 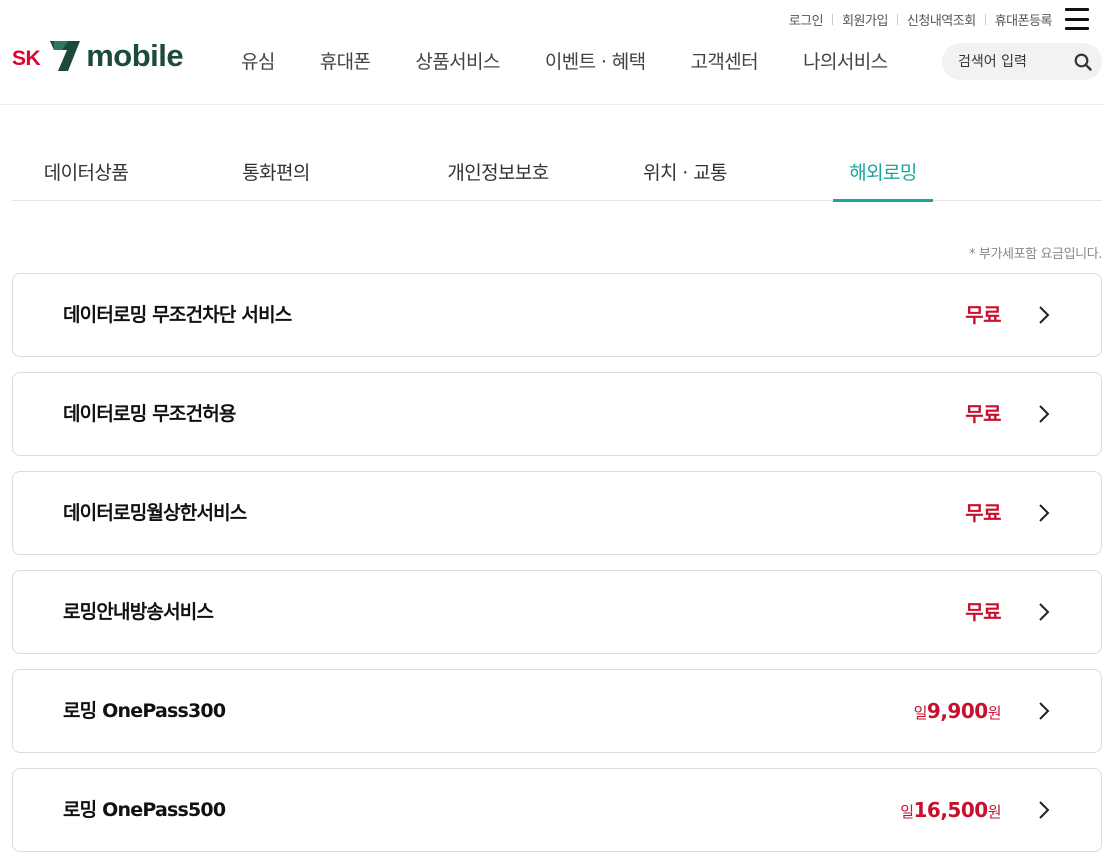 I want to click on vat-note: * 부가세포함 요금입니다., so click(x=1035, y=254).